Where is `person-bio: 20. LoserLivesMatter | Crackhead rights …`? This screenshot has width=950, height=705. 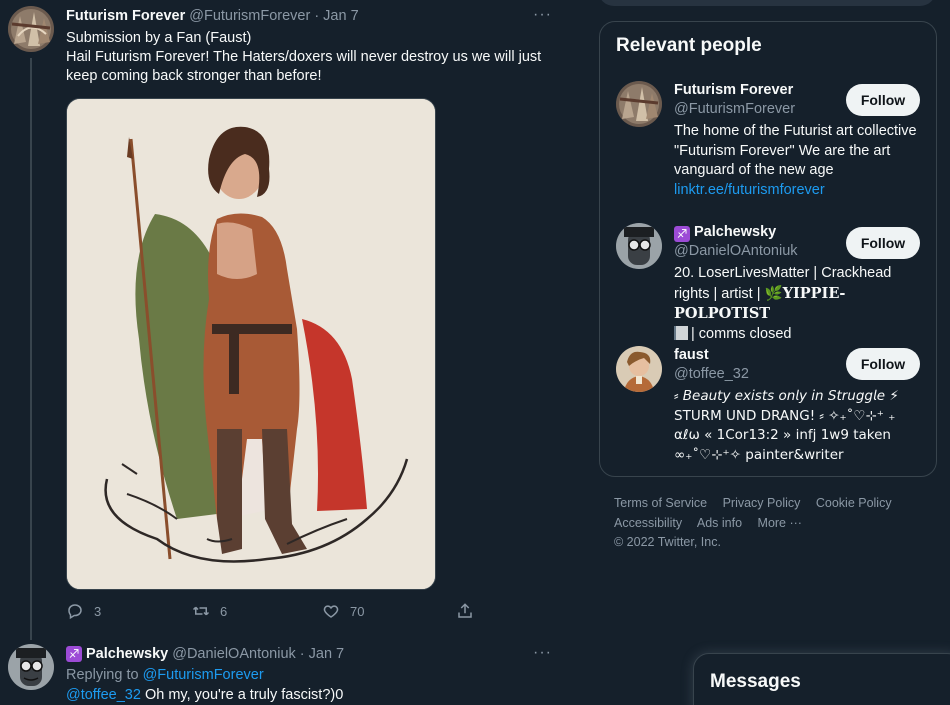 person-bio: 20. LoserLivesMatter | Crackhead rights … is located at coordinates (799, 304).